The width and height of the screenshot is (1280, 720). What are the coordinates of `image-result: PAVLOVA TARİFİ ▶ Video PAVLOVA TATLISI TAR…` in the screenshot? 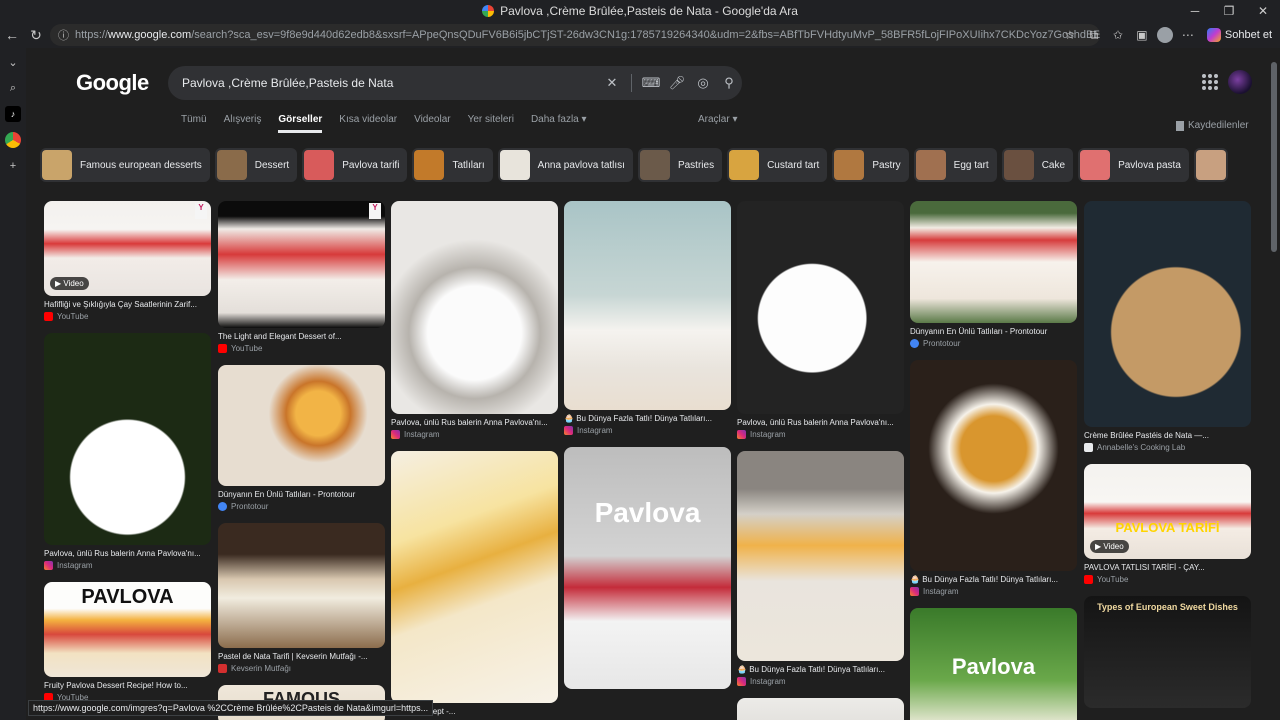 It's located at (1167, 524).